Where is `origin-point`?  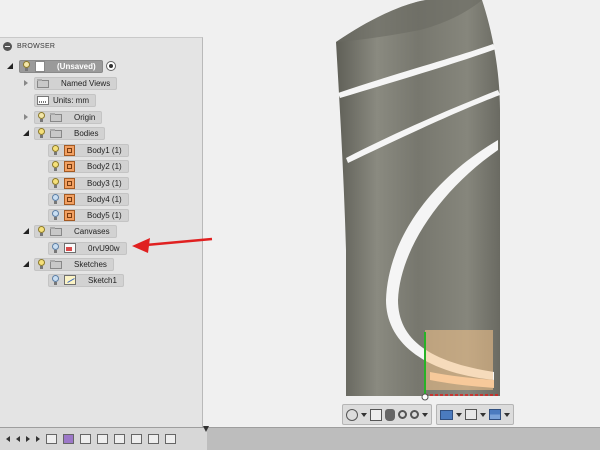 origin-point is located at coordinates (425, 397).